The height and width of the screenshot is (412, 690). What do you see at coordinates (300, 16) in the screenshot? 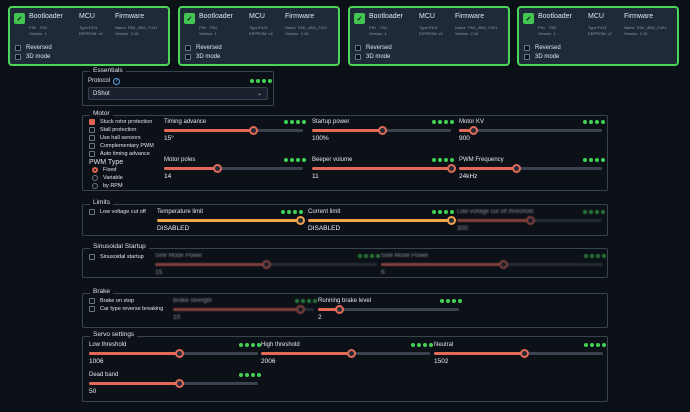
I see `firmware-heading: Firmware` at bounding box center [300, 16].